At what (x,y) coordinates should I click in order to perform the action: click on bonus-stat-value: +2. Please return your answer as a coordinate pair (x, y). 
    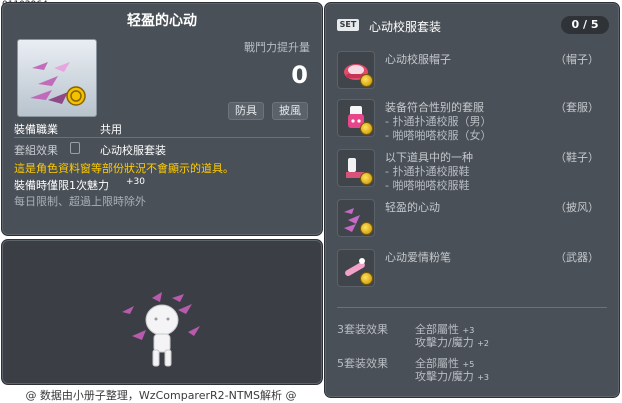
    Looking at the image, I should click on (483, 343).